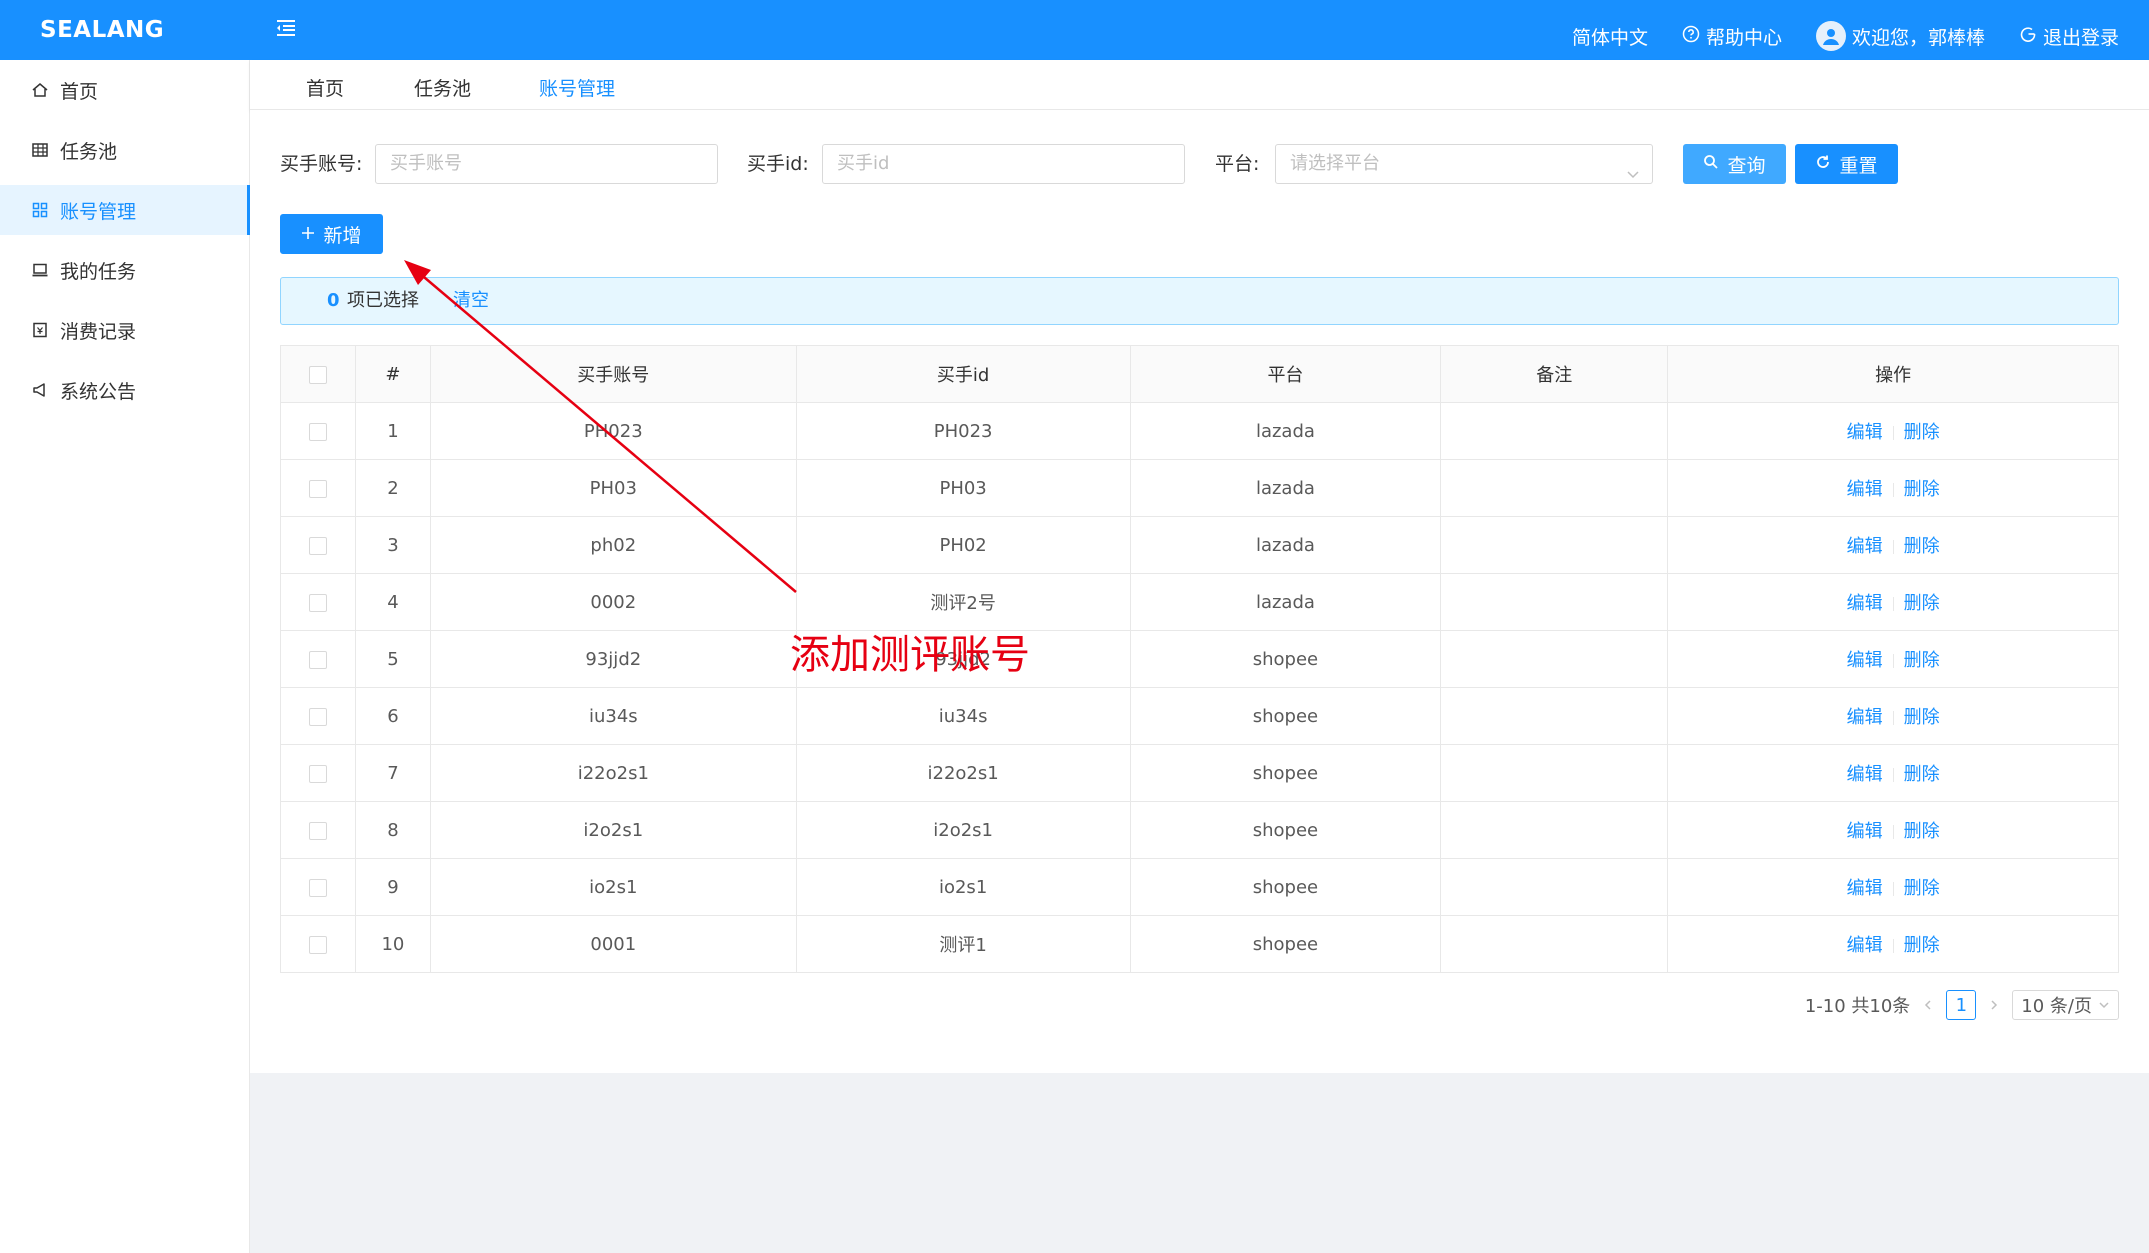  Describe the element at coordinates (393, 944) in the screenshot. I see `row-index: 10` at that location.